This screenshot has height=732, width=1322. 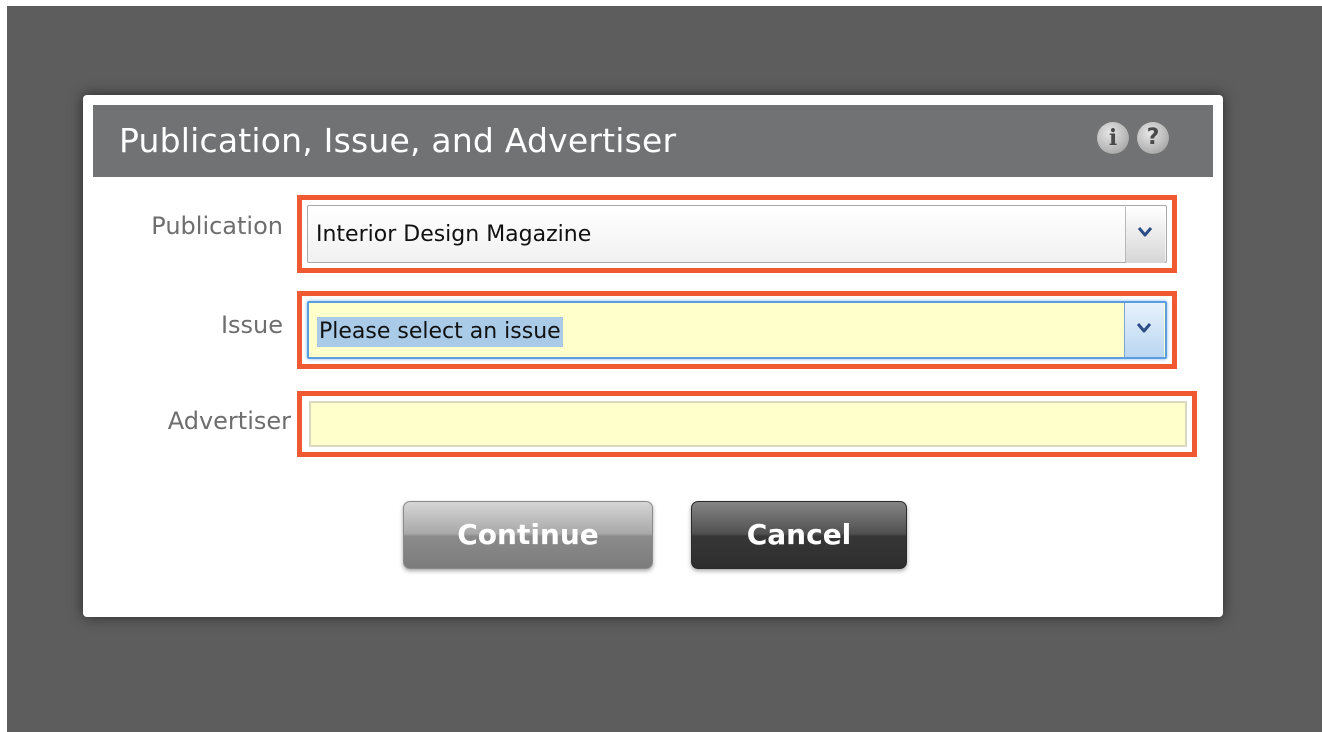 What do you see at coordinates (799, 535) in the screenshot?
I see `cancel-button: Cancel` at bounding box center [799, 535].